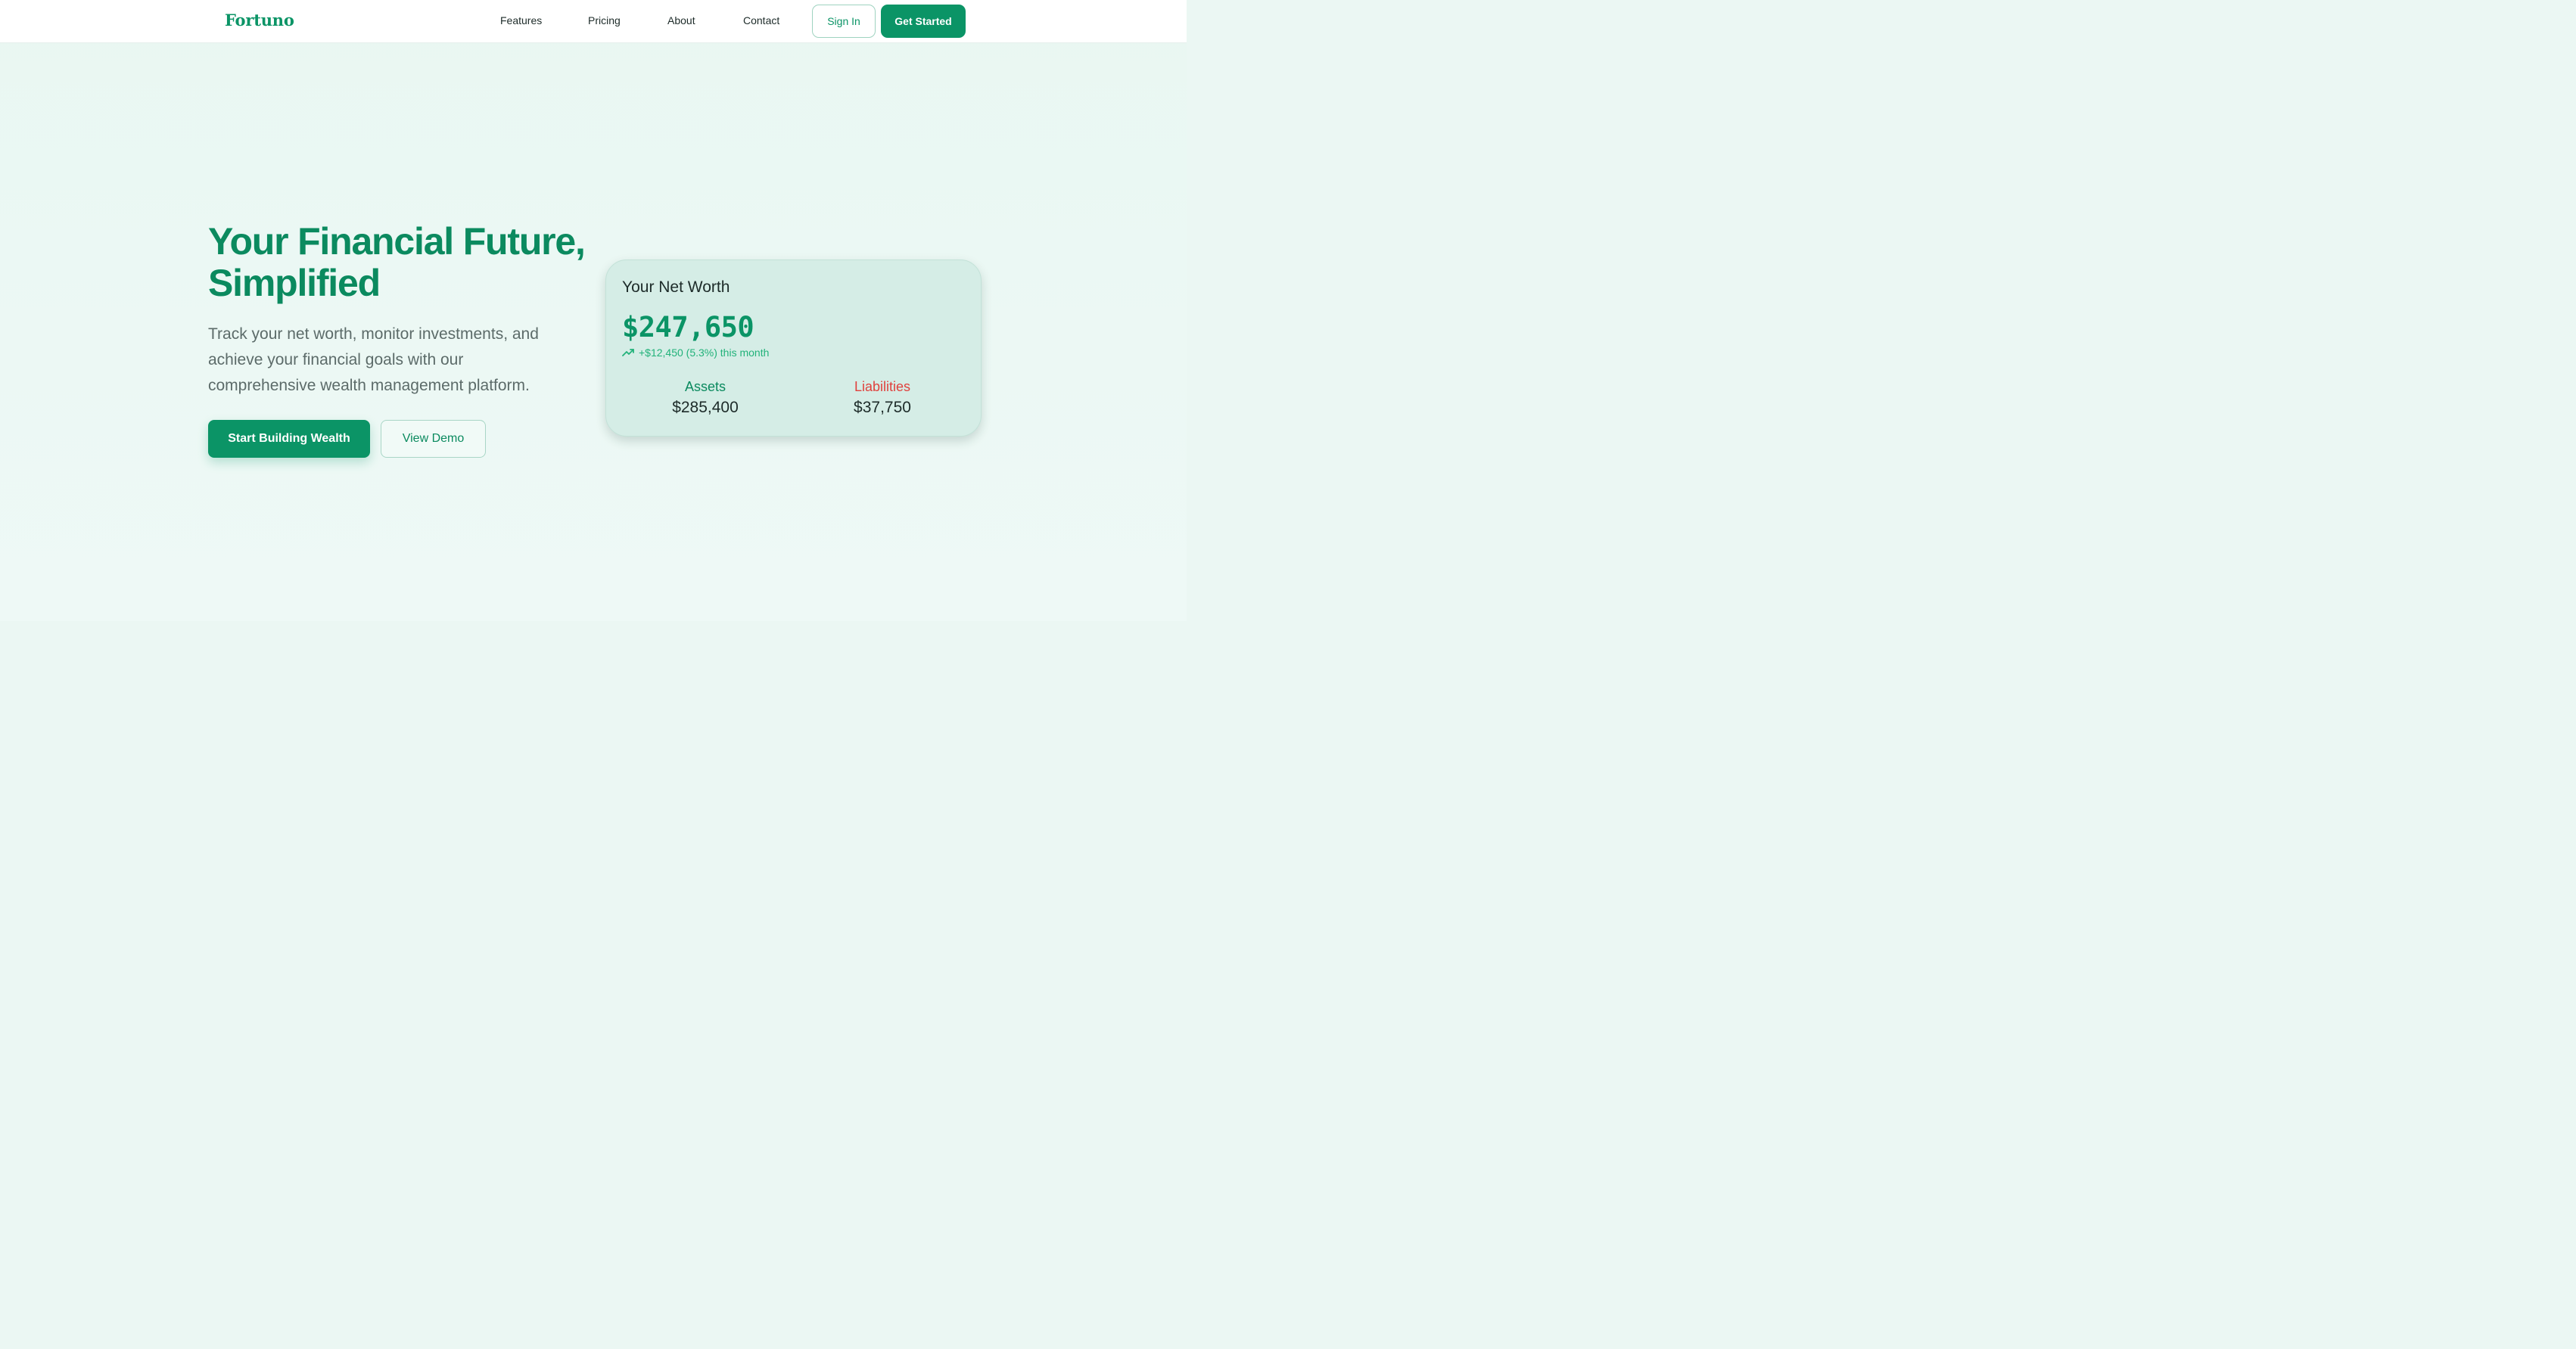 The image size is (2576, 1349). I want to click on net-worth-change-text: +$12,450 (5.3%) this month, so click(704, 353).